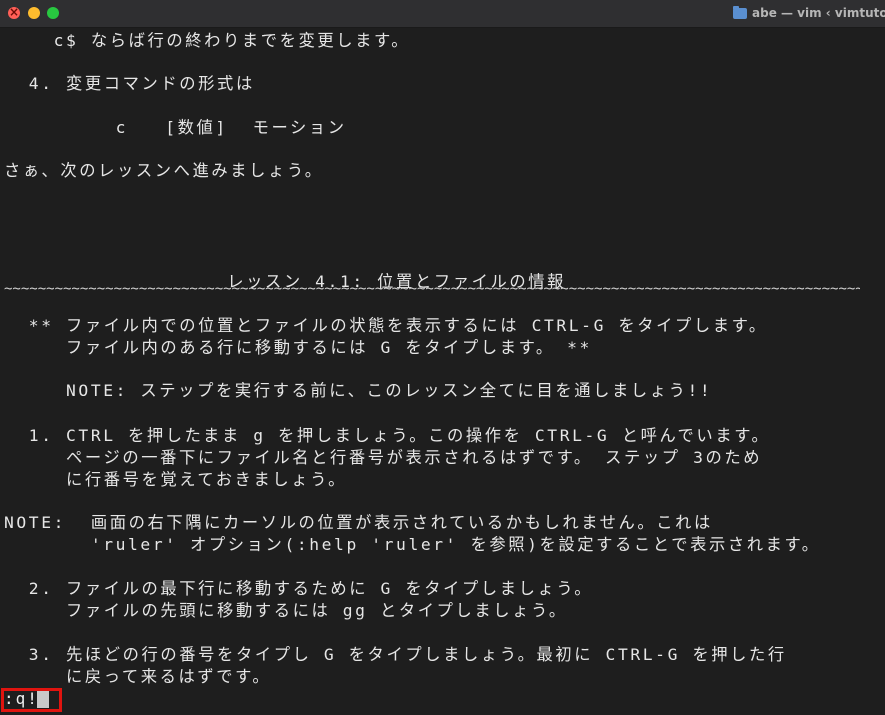 The width and height of the screenshot is (885, 715). Describe the element at coordinates (129, 83) in the screenshot. I see `text-line: 4. 変更コマンドの形式は` at that location.